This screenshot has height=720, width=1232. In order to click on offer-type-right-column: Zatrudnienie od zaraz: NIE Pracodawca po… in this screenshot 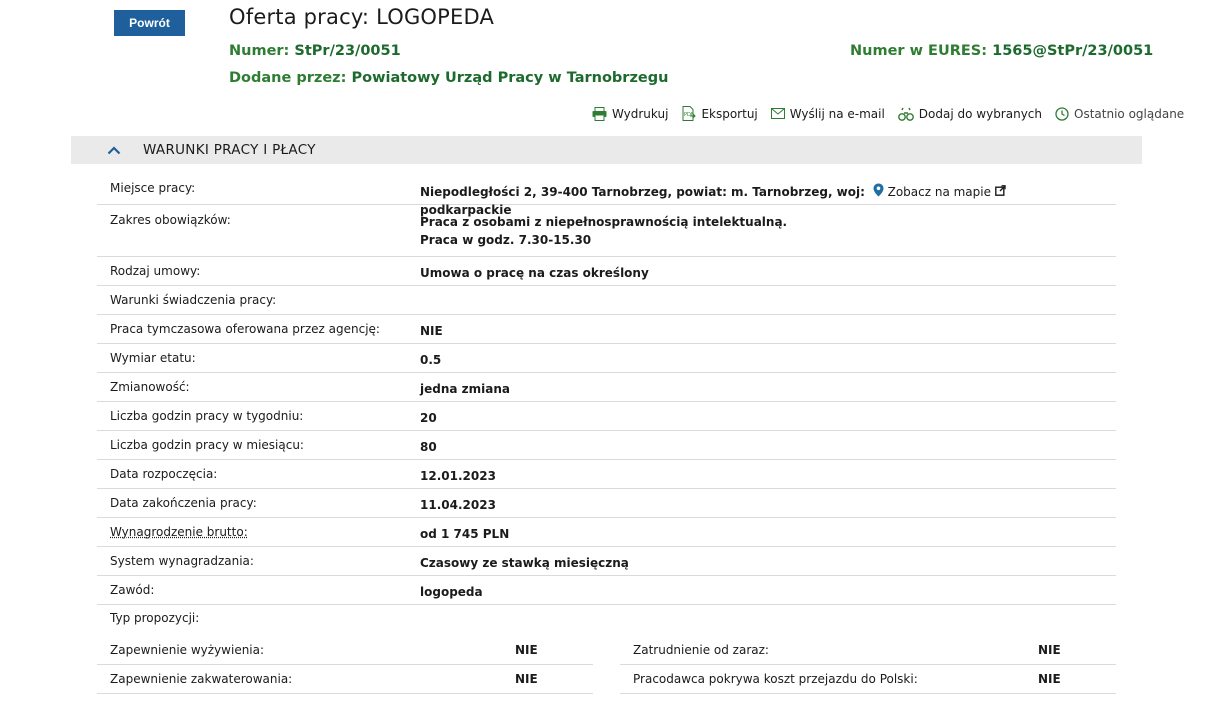, I will do `click(868, 665)`.